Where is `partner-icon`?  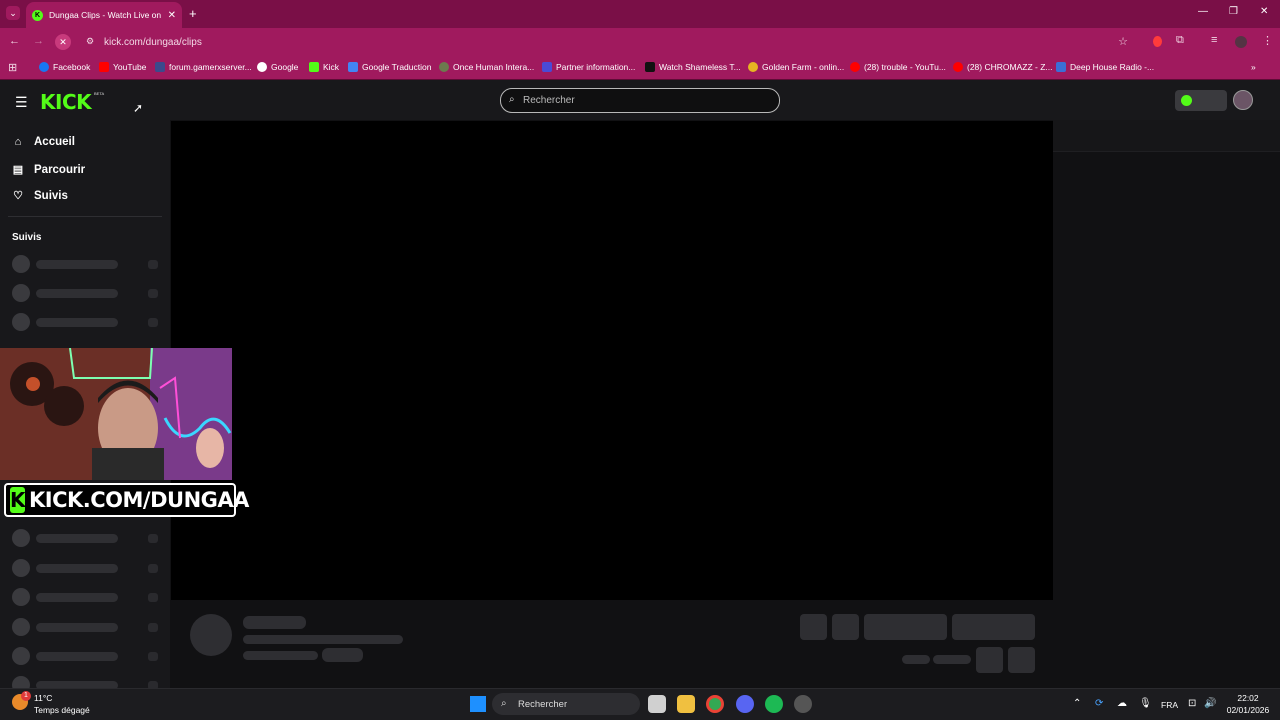 partner-icon is located at coordinates (547, 67).